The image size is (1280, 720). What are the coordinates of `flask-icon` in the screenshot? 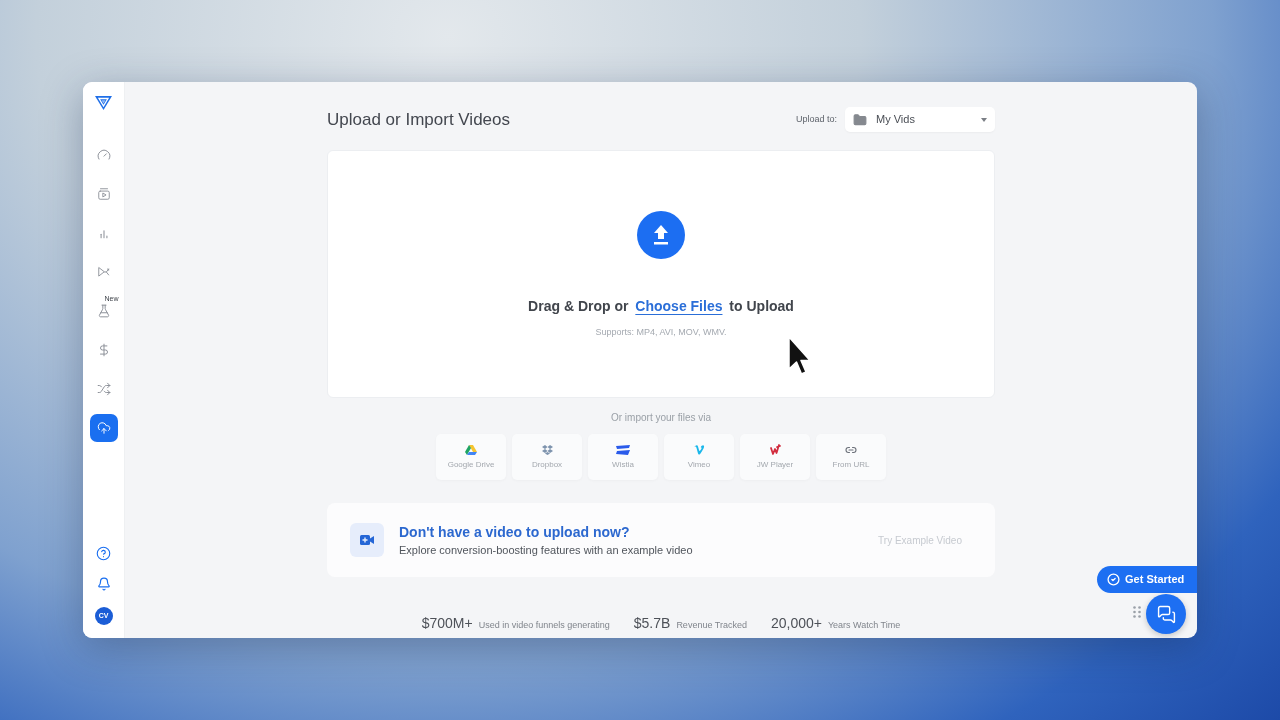 It's located at (103, 311).